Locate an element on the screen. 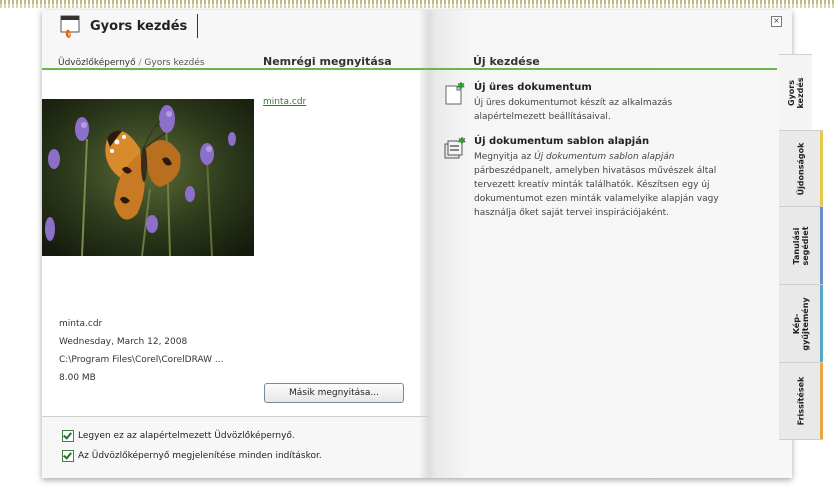 The width and height of the screenshot is (836, 491). new-template-desc-prefix: Megnyitja az is located at coordinates (504, 157).